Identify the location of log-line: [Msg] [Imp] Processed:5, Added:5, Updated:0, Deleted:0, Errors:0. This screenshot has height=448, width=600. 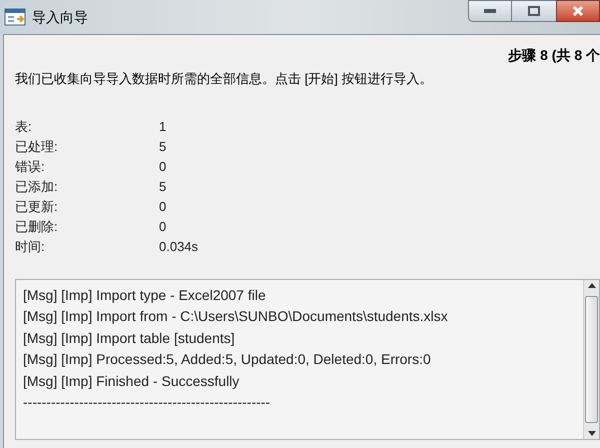
(227, 359).